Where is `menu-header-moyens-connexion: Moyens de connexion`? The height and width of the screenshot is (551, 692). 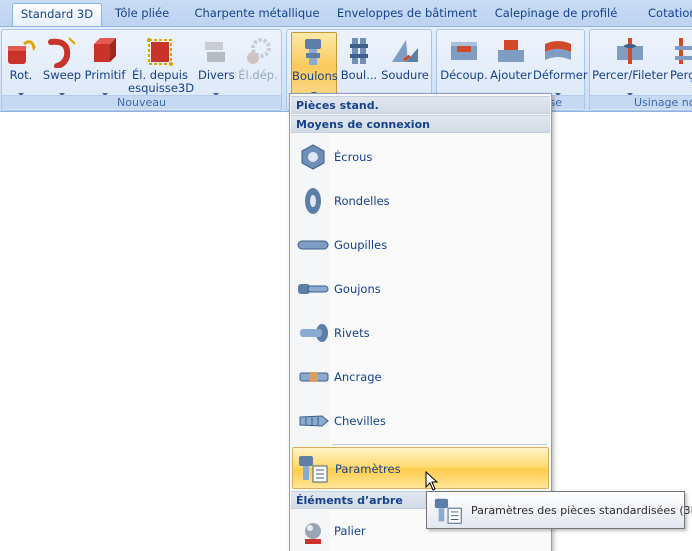
menu-header-moyens-connexion: Moyens de connexion is located at coordinates (420, 124).